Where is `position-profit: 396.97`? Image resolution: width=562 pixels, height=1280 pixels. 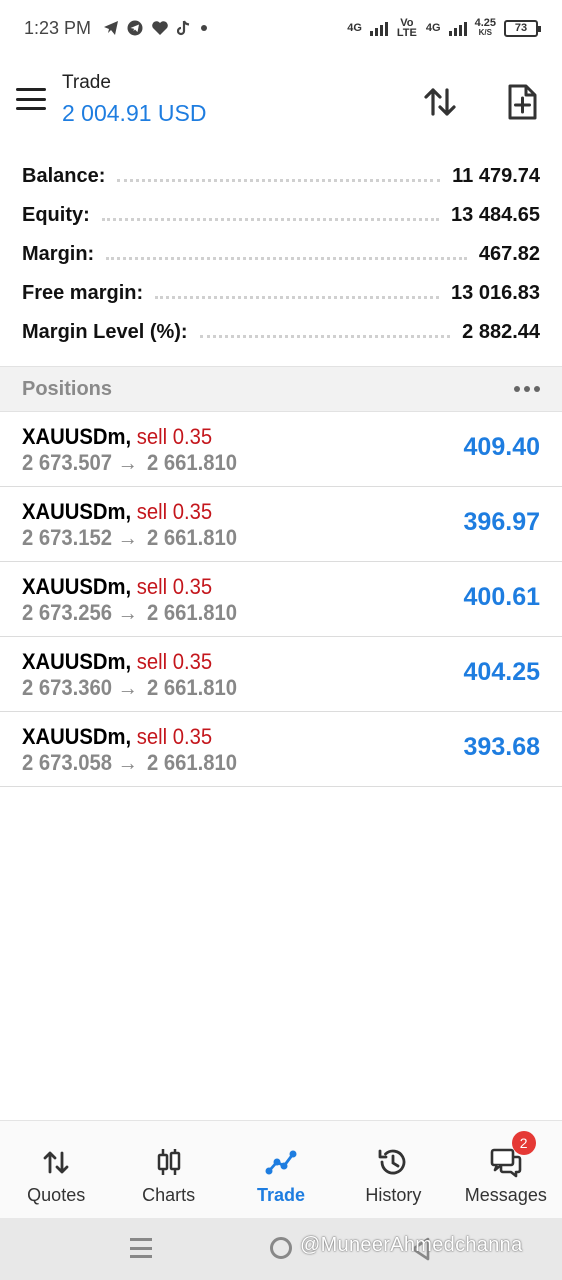 position-profit: 396.97 is located at coordinates (501, 522).